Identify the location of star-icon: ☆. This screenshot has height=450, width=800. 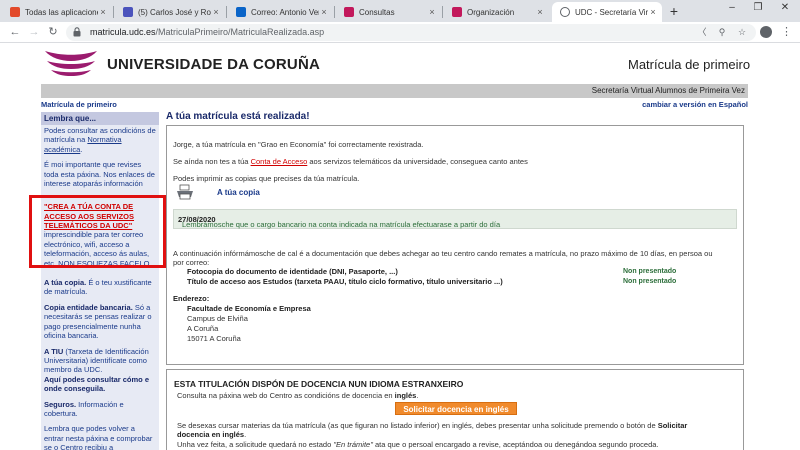
(742, 32).